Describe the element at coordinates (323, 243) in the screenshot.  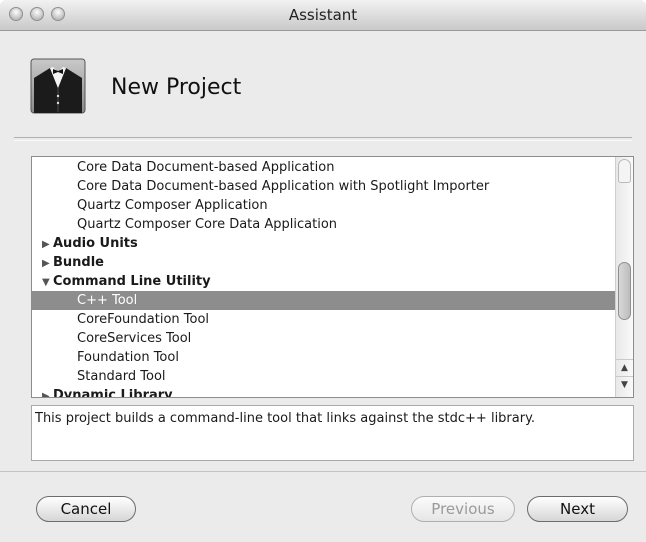
I see `list-group-row: ▶ Audio Units` at that location.